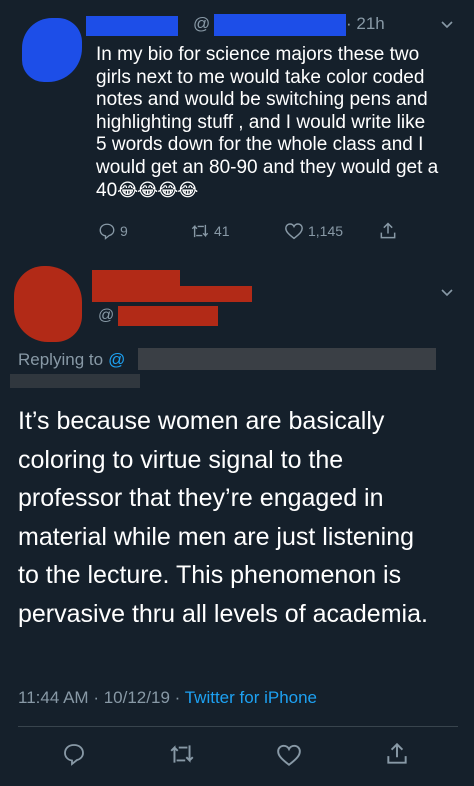 The width and height of the screenshot is (474, 786). What do you see at coordinates (251, 697) in the screenshot?
I see `client-link: Twitter for iPhone` at bounding box center [251, 697].